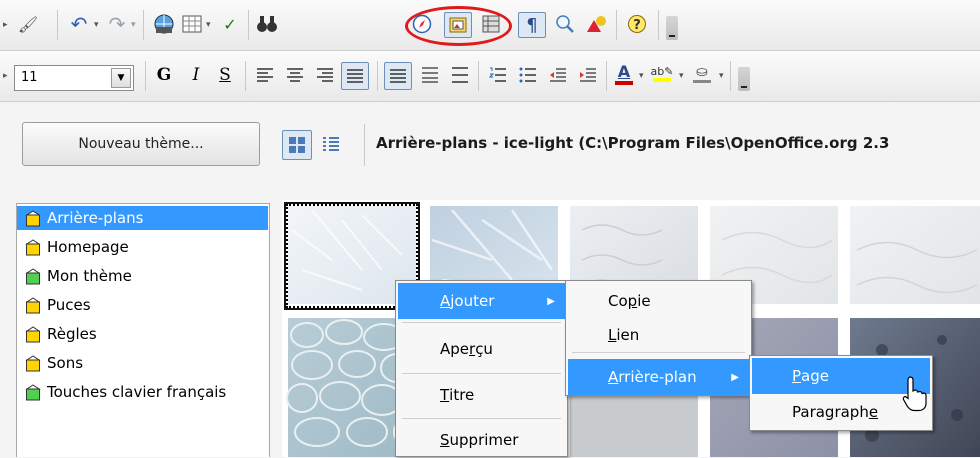 The width and height of the screenshot is (980, 458). I want to click on highlight-color-bar, so click(662, 79).